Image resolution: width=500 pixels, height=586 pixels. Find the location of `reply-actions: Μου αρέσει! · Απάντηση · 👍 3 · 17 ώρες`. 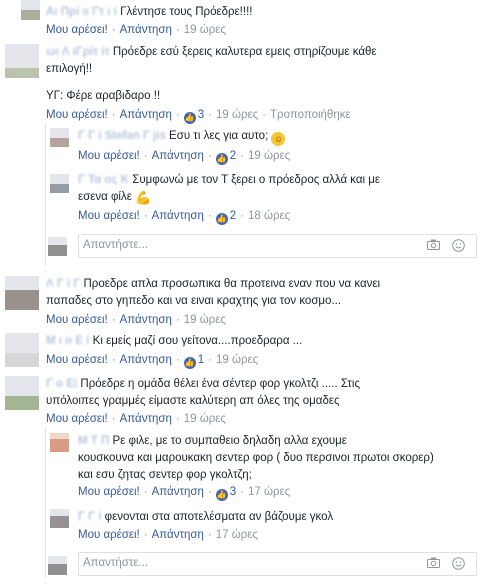

reply-actions: Μου αρέσει! · Απάντηση · 👍 3 · 17 ώρες is located at coordinates (184, 493).